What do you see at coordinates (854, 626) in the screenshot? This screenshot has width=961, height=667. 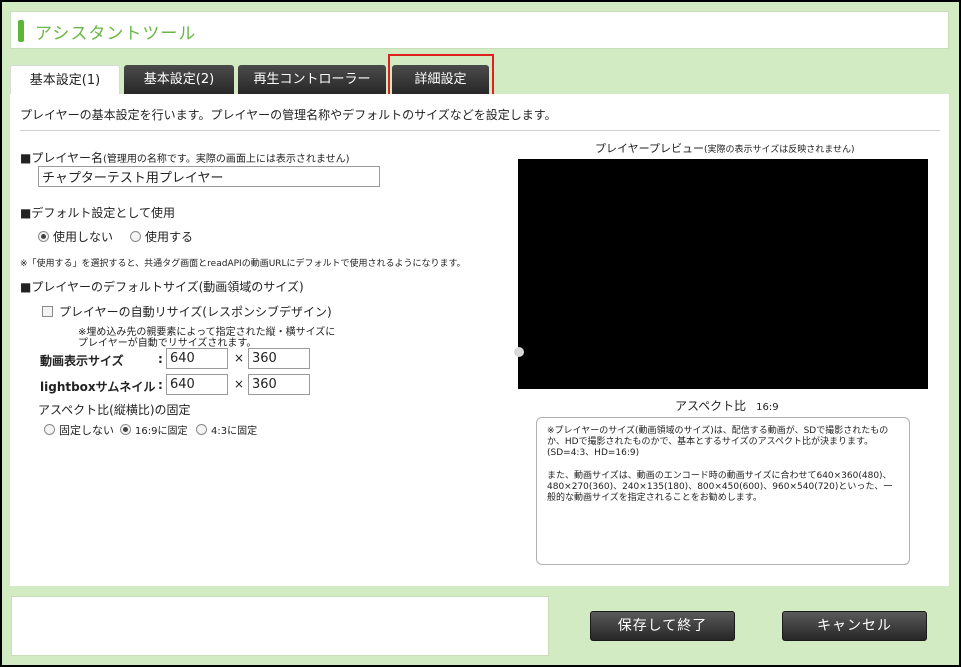 I see `cancel-button: キャンセル` at bounding box center [854, 626].